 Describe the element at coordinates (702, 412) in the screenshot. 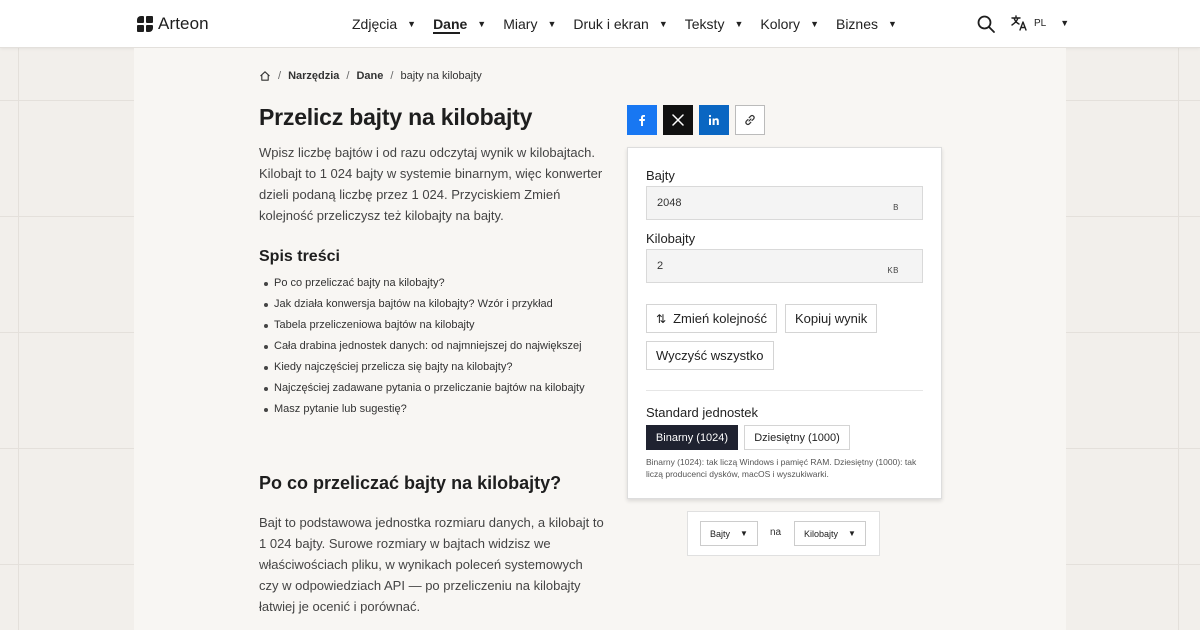

I see `standard-label: Standard jednostek` at that location.